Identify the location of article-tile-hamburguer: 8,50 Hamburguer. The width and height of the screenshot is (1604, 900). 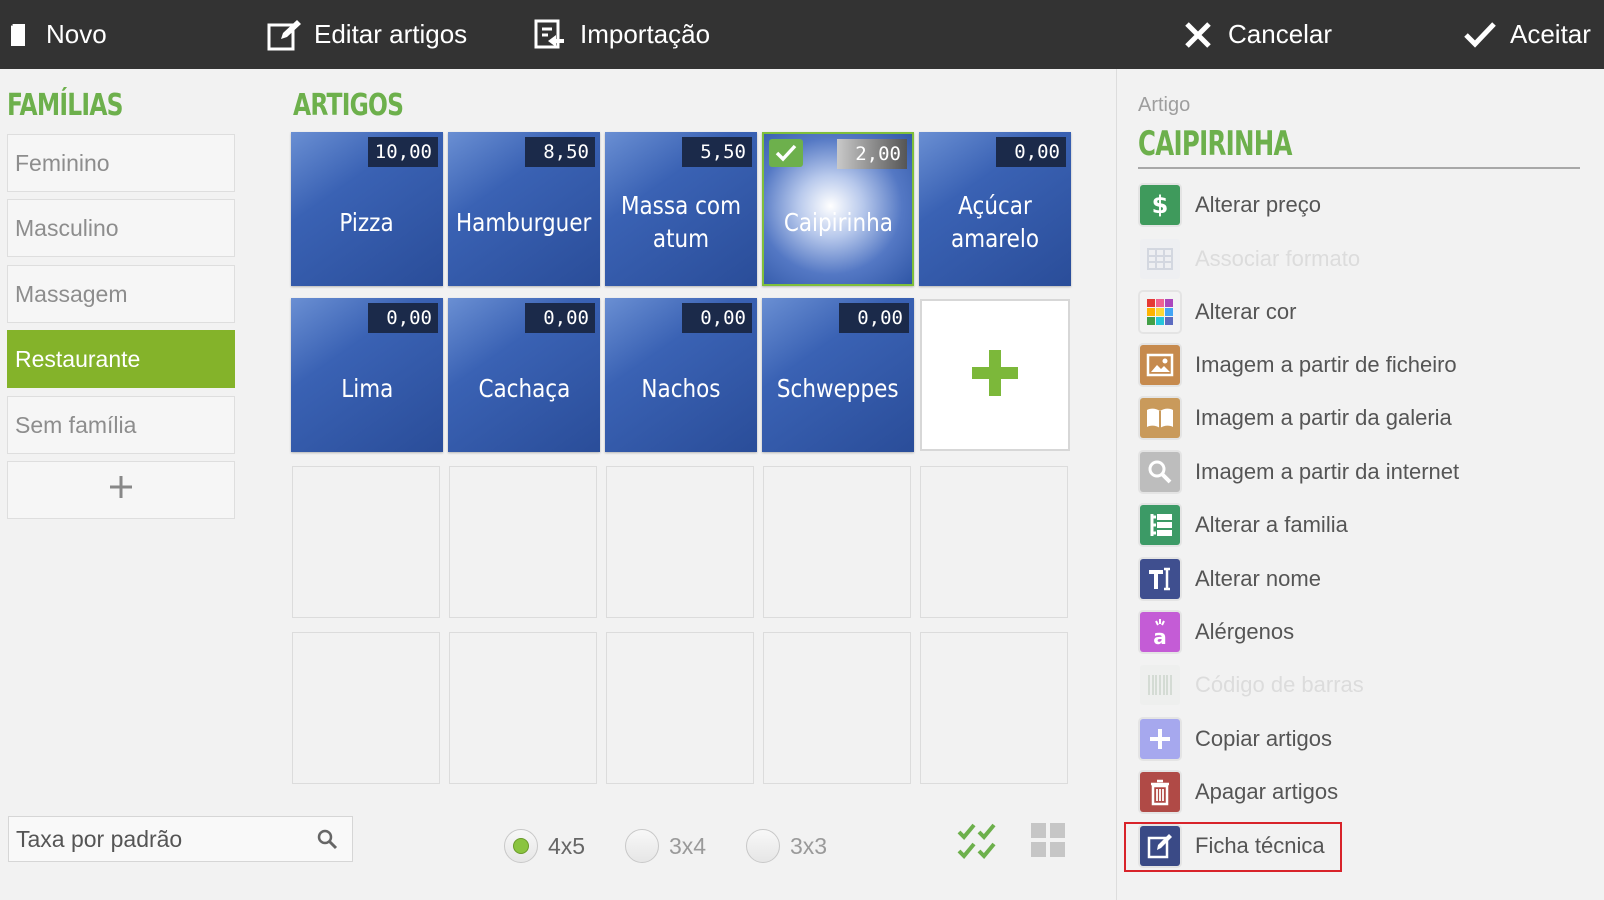
(524, 209).